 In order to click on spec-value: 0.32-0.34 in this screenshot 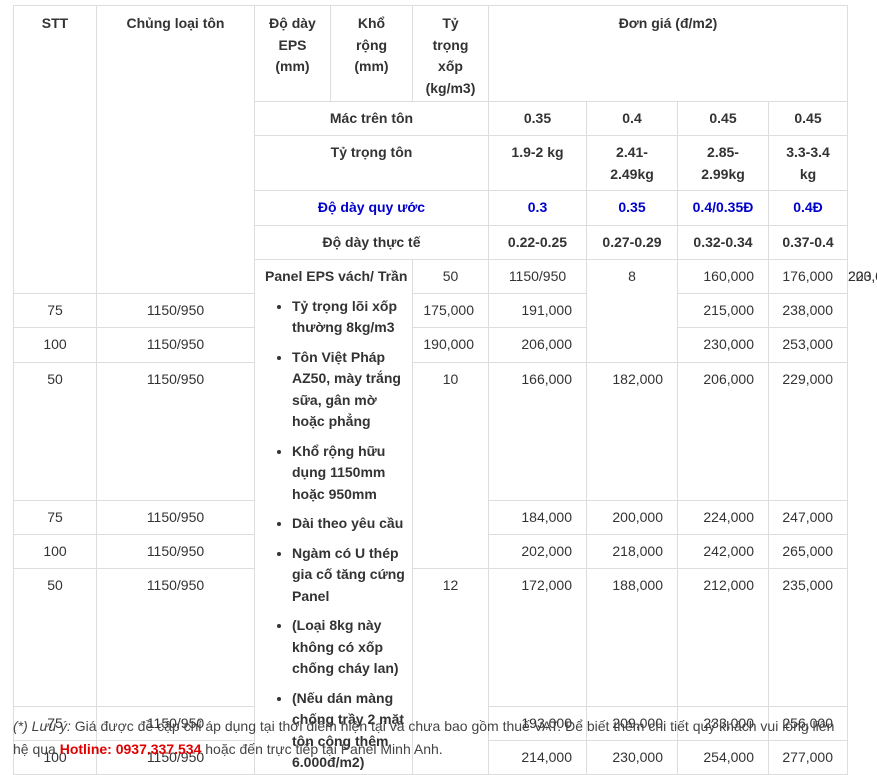, I will do `click(723, 242)`.